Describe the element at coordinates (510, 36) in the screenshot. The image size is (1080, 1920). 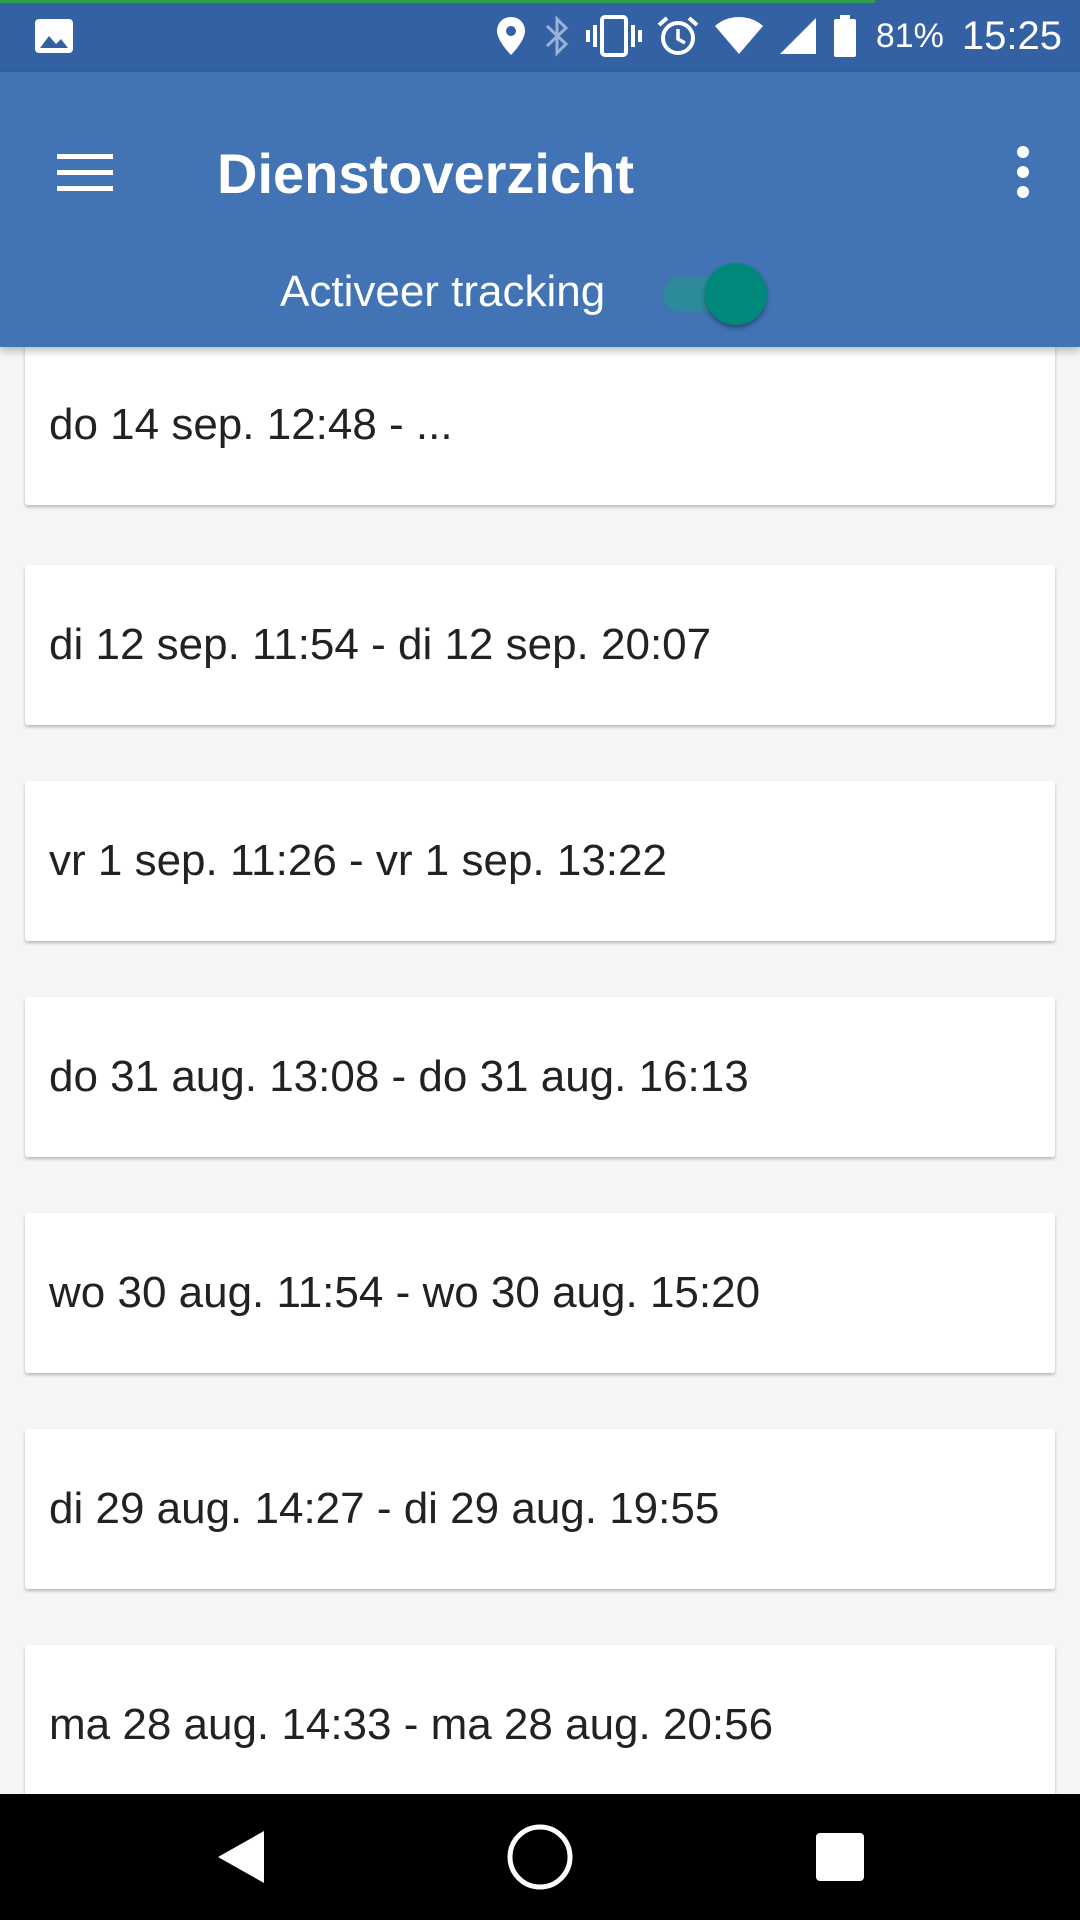
I see `location-icon` at that location.